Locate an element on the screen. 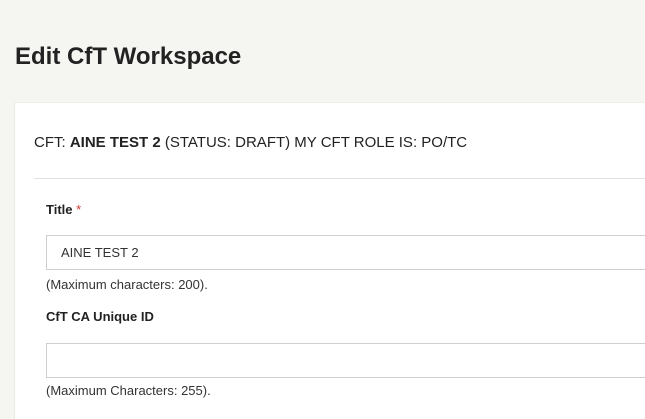 The height and width of the screenshot is (419, 645). unique-id-help-text: (Maximum Characters: 255). is located at coordinates (128, 390).